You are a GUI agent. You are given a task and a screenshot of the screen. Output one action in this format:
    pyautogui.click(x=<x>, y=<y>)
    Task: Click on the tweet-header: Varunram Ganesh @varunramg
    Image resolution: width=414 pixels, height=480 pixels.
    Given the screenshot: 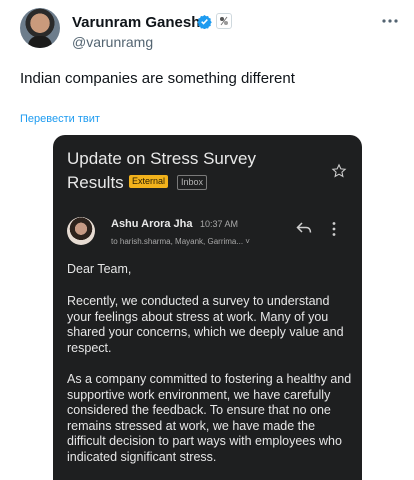 What is the action you would take?
    pyautogui.click(x=210, y=30)
    